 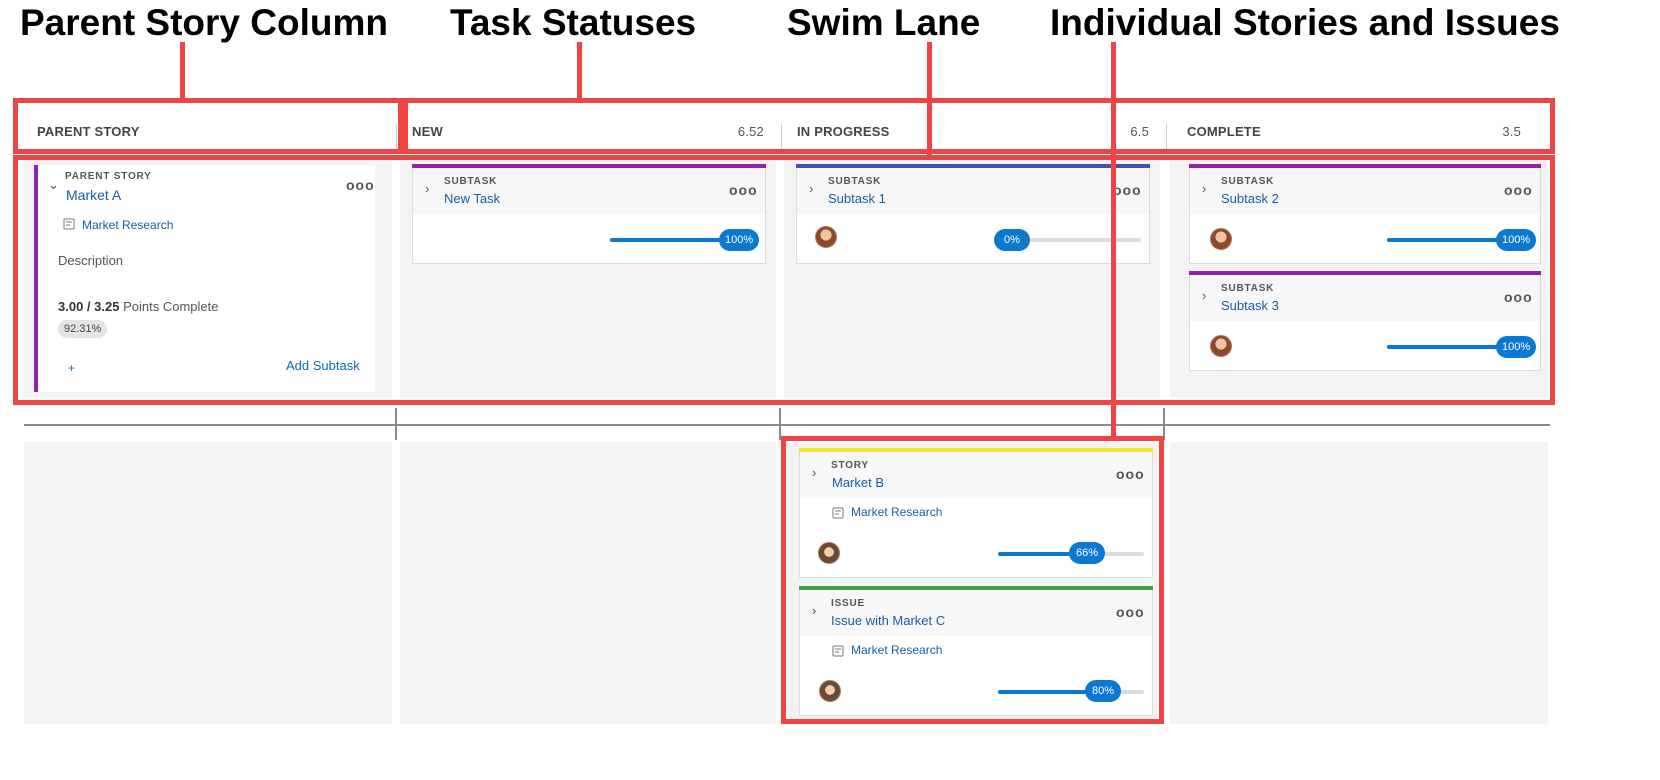 What do you see at coordinates (1305, 22) in the screenshot?
I see `annotation-individual-items: Individual Stories and Issues` at bounding box center [1305, 22].